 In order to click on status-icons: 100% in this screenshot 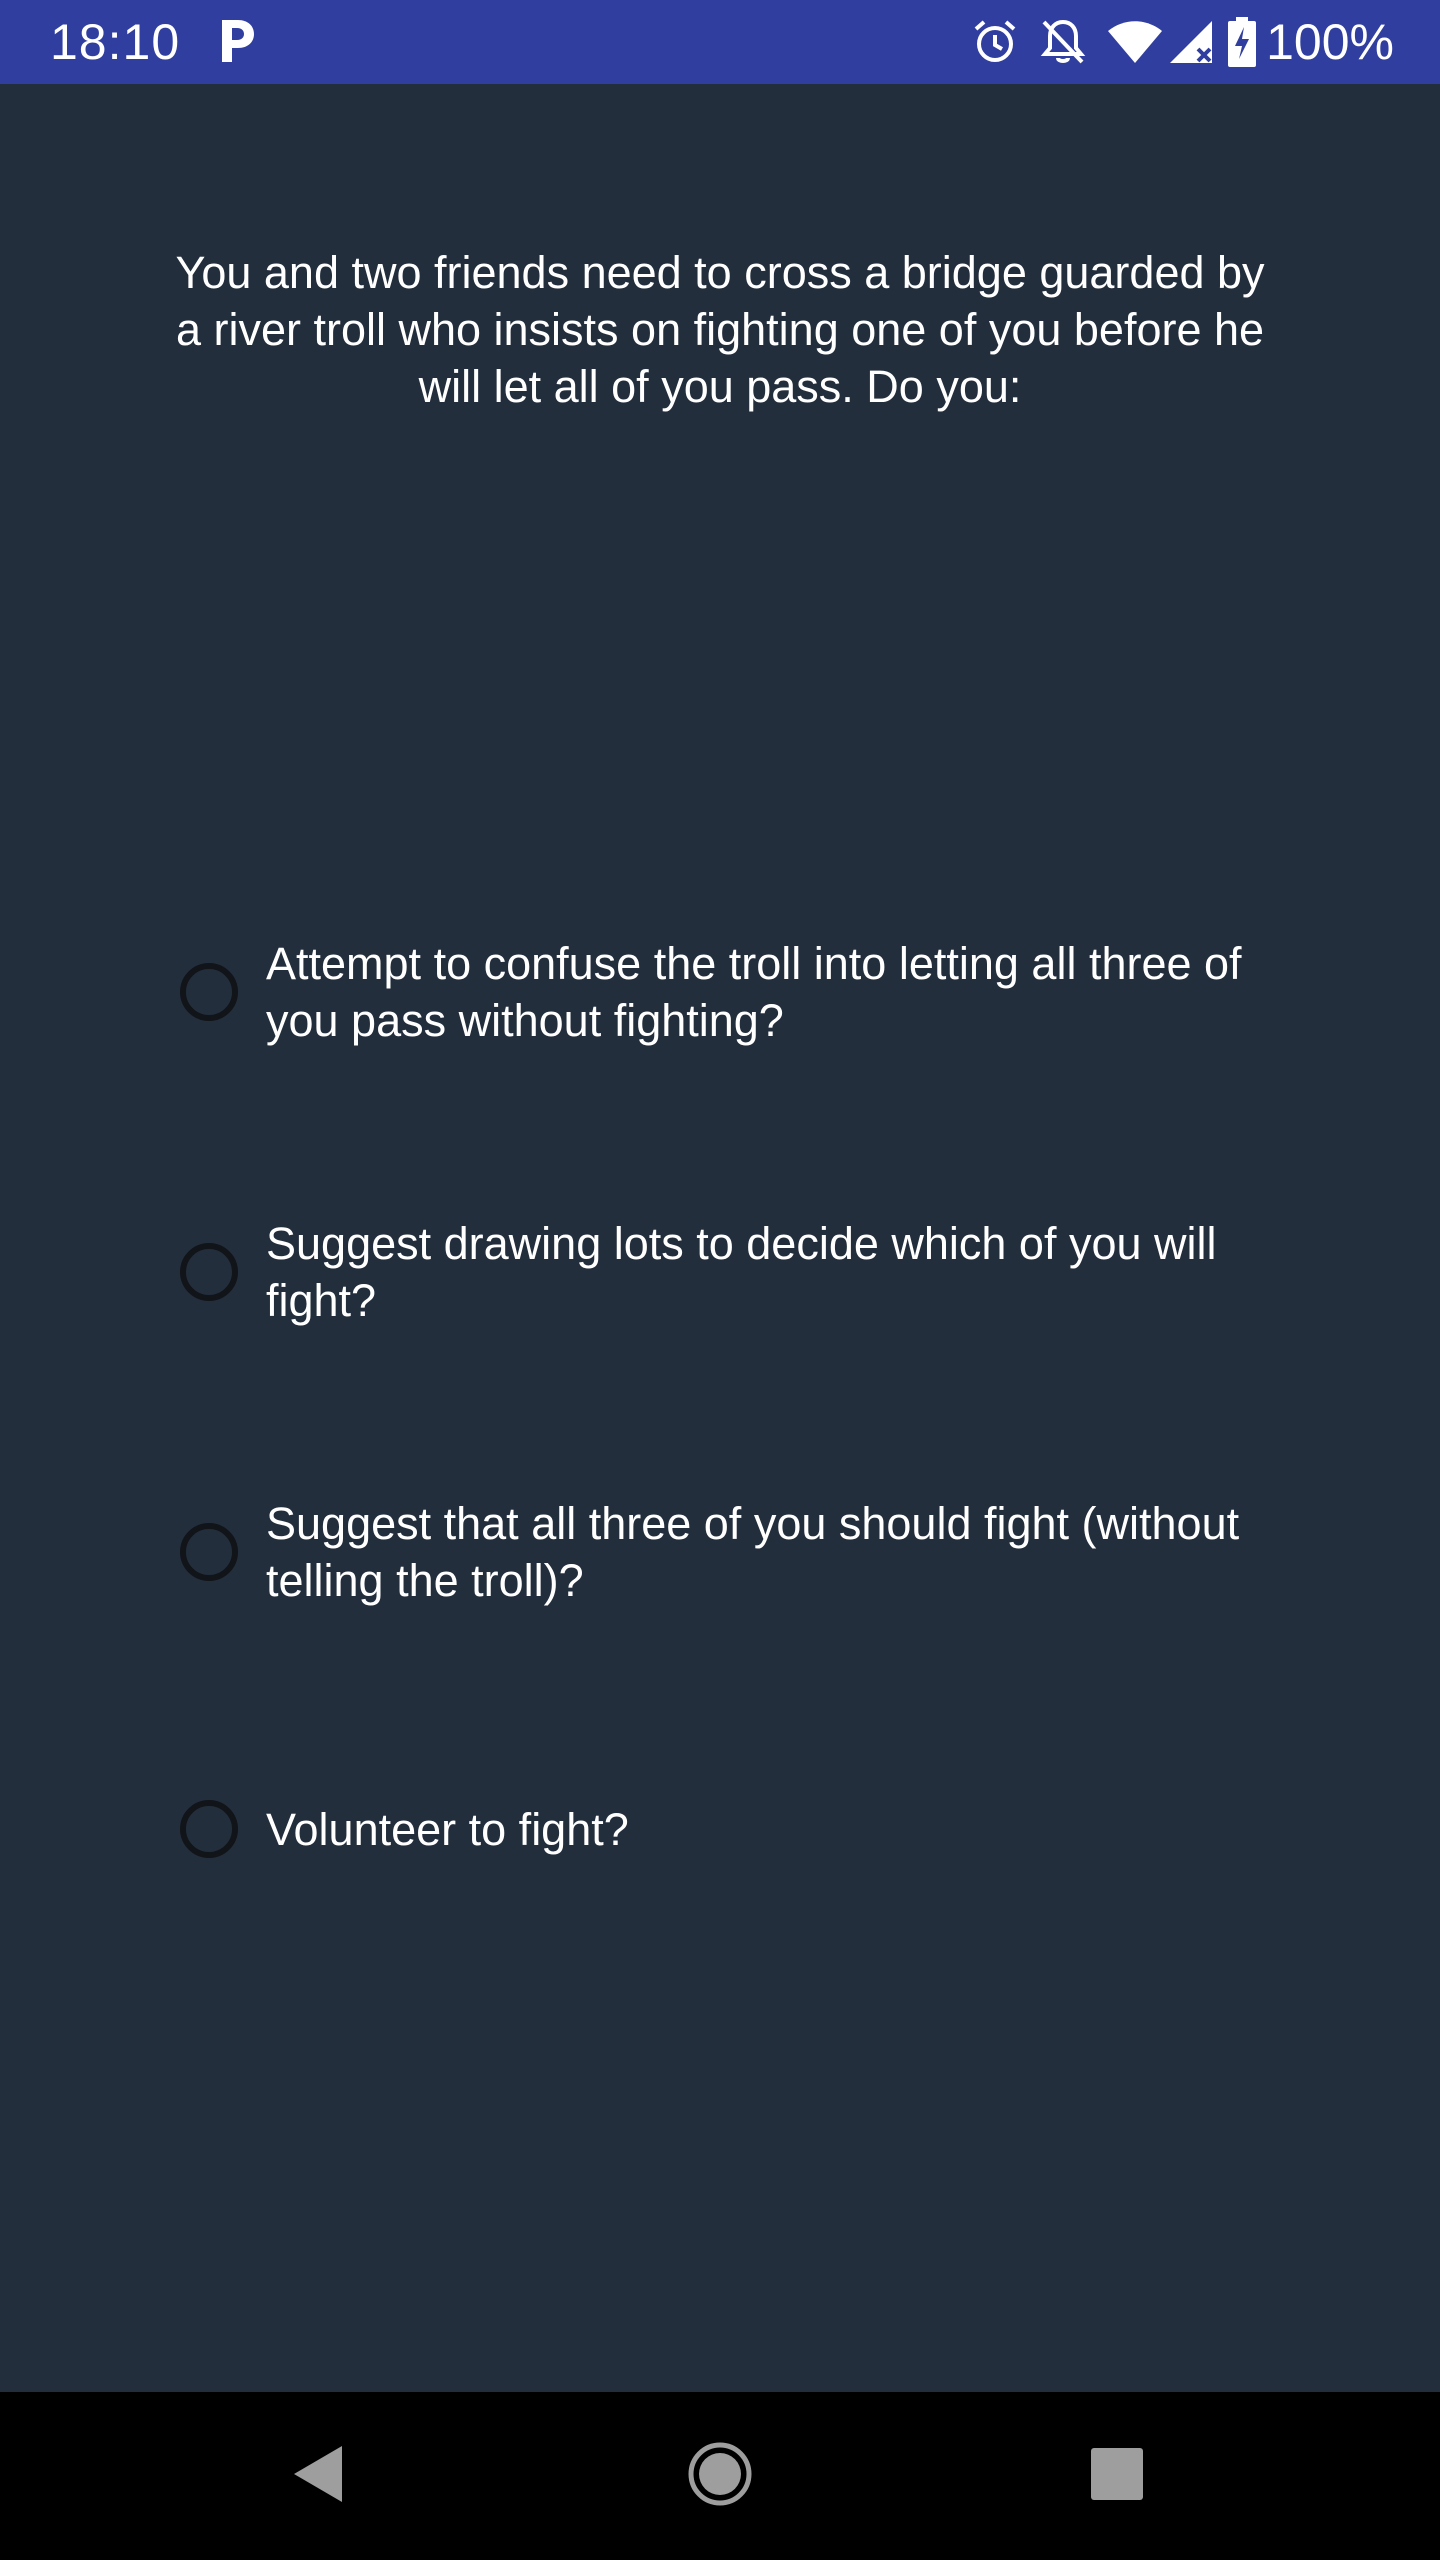, I will do `click(1183, 42)`.